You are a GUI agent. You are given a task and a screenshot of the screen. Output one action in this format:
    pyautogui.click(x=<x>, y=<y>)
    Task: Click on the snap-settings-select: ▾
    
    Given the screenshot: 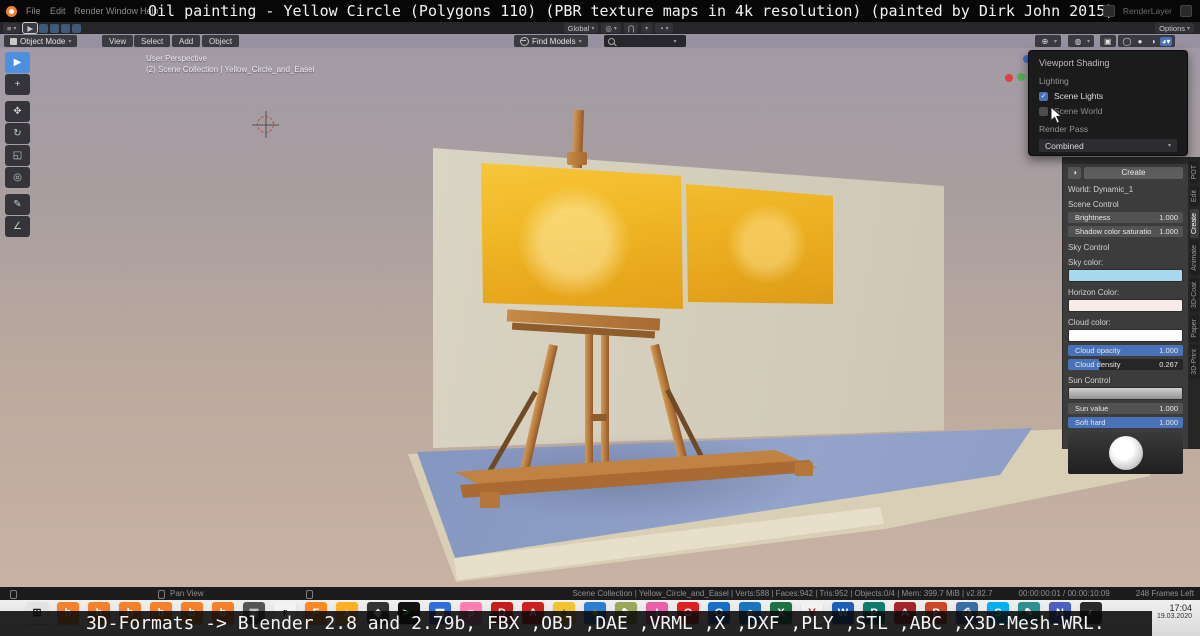 What is the action you would take?
    pyautogui.click(x=647, y=28)
    